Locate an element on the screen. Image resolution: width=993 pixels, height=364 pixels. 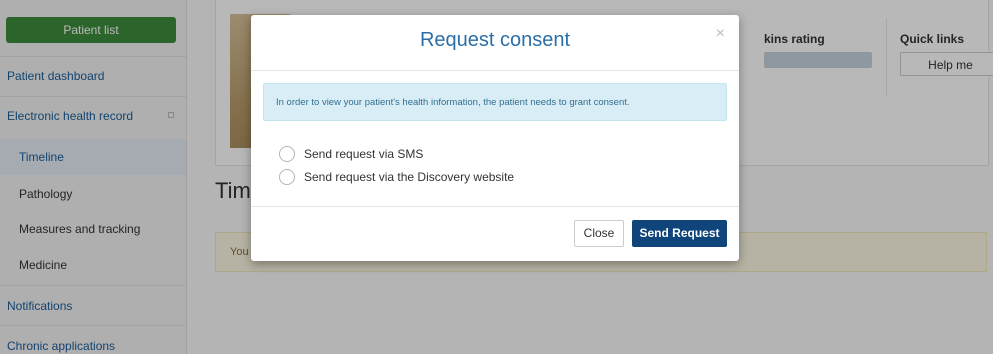
modal-header: Request consent × is located at coordinates (495, 43).